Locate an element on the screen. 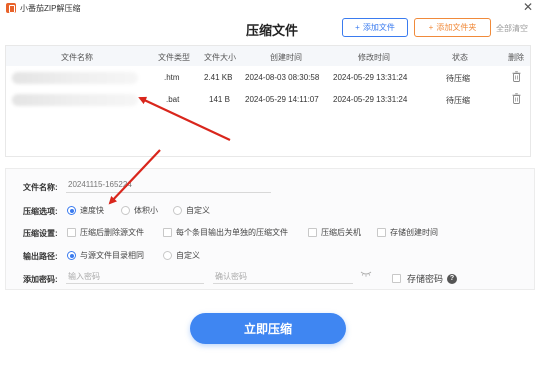  file-created: 2024-05-29 14:11:07 is located at coordinates (282, 99).